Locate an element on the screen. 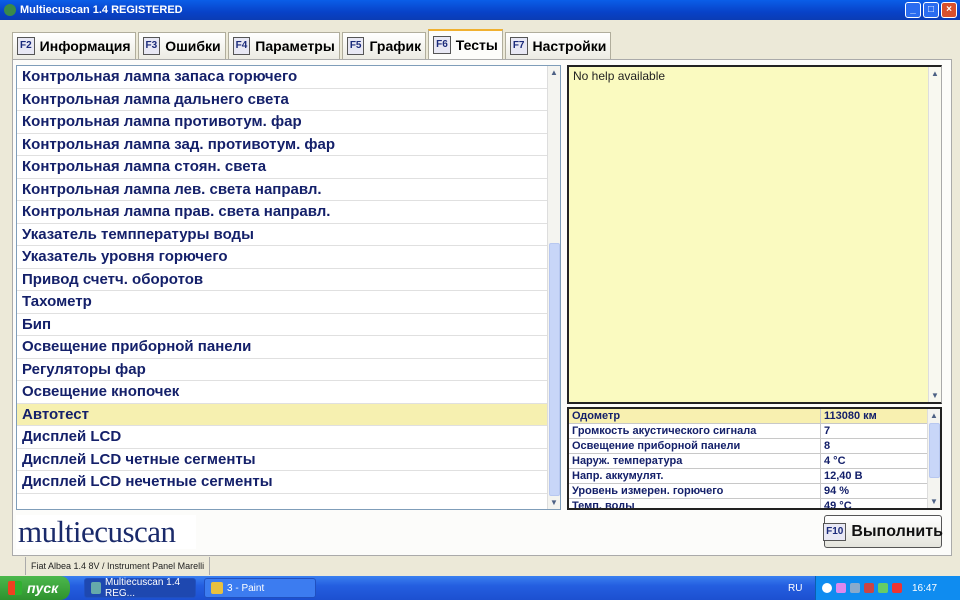 The height and width of the screenshot is (600, 960). test-item: Указатель уровня горючего is located at coordinates (282, 257).